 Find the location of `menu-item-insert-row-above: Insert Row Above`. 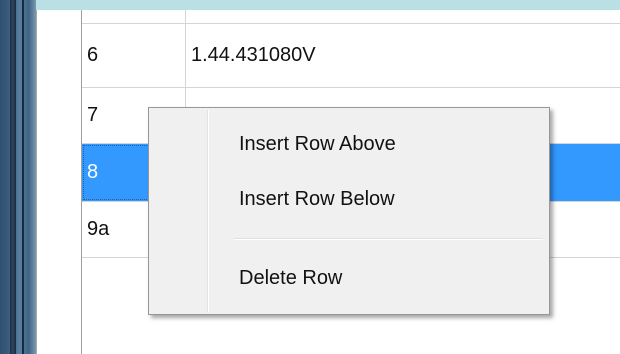

menu-item-insert-row-above: Insert Row Above is located at coordinates (349, 144).